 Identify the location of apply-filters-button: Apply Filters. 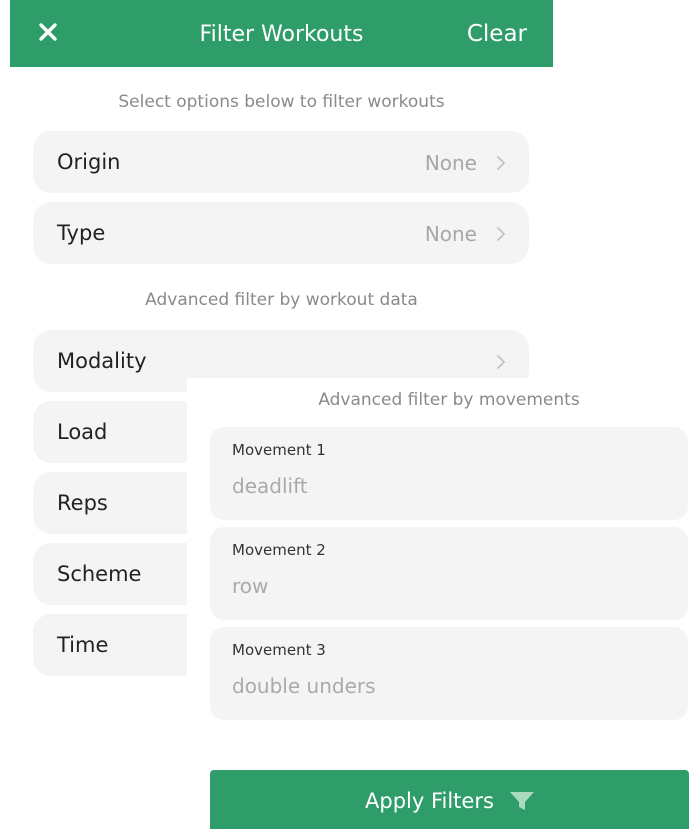
(449, 799).